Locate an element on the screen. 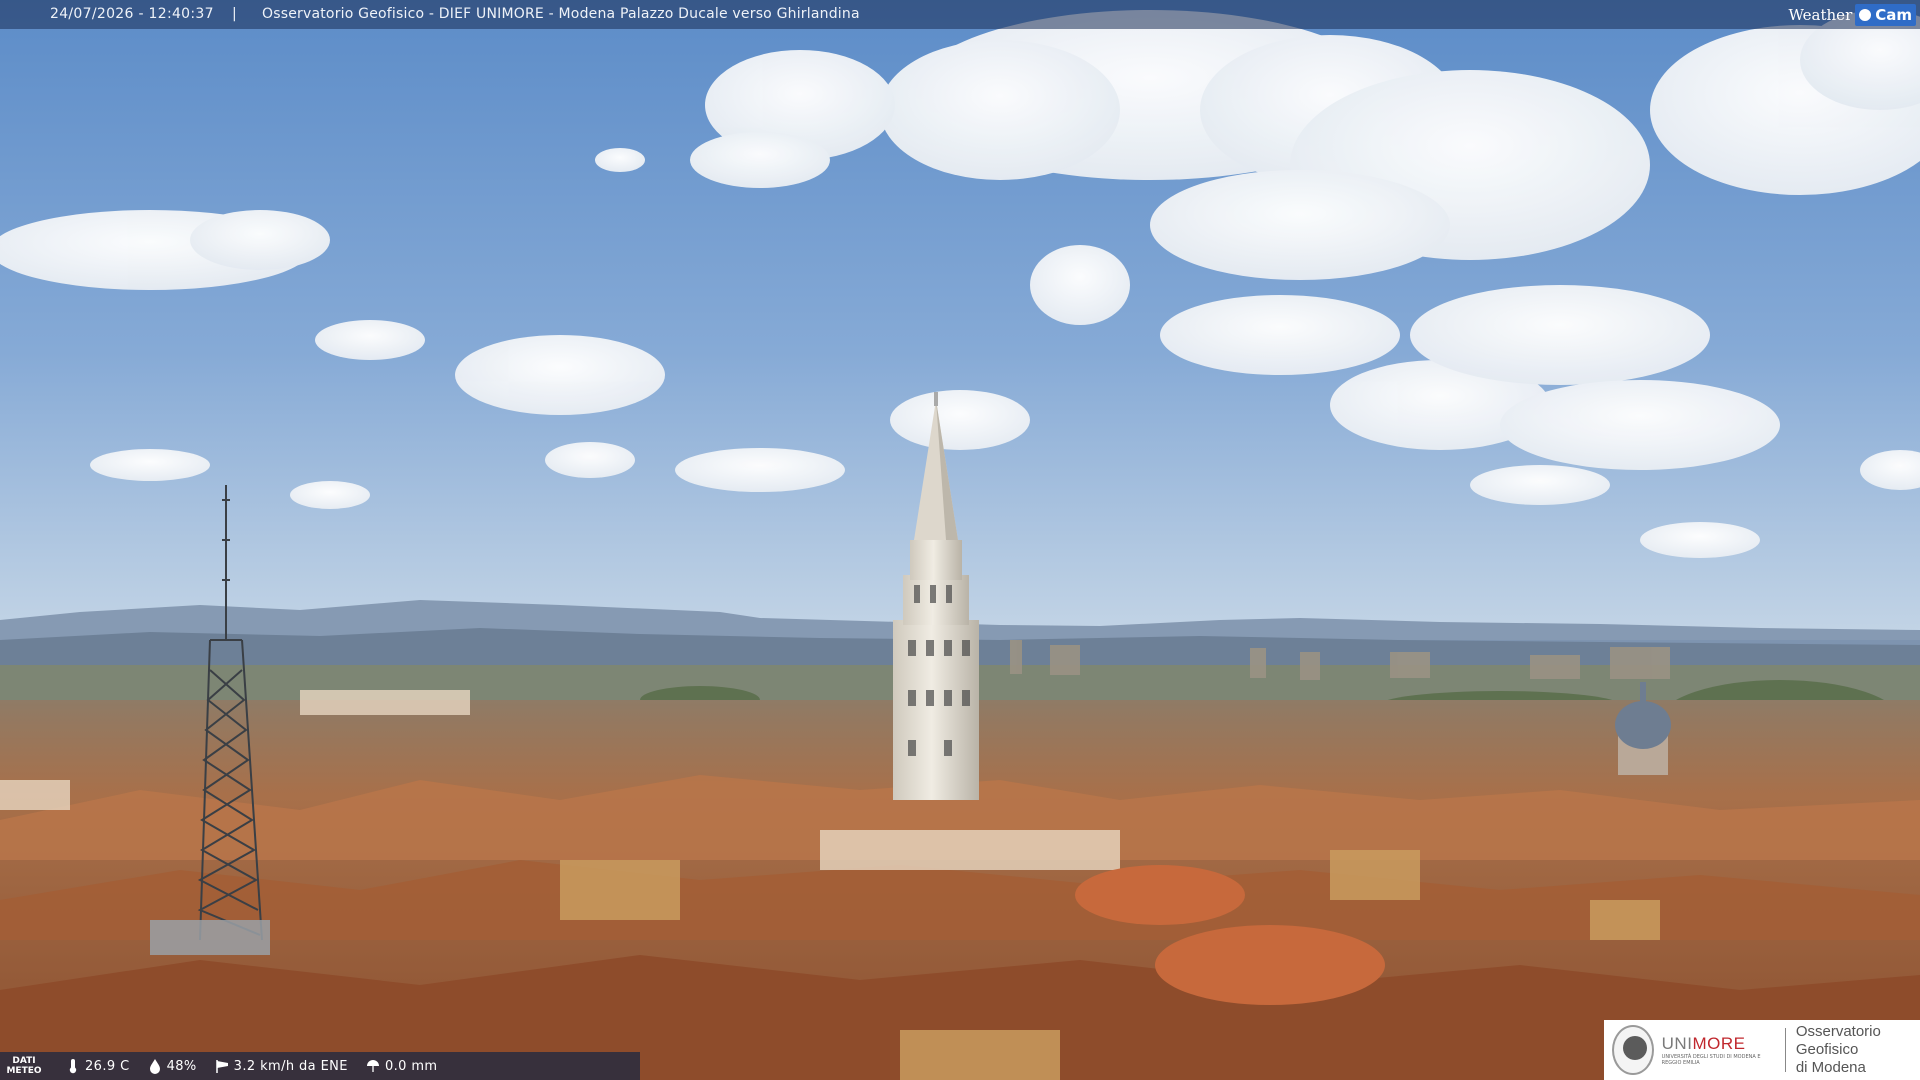 The width and height of the screenshot is (1920, 1080). camera-lens-icon is located at coordinates (1865, 14).